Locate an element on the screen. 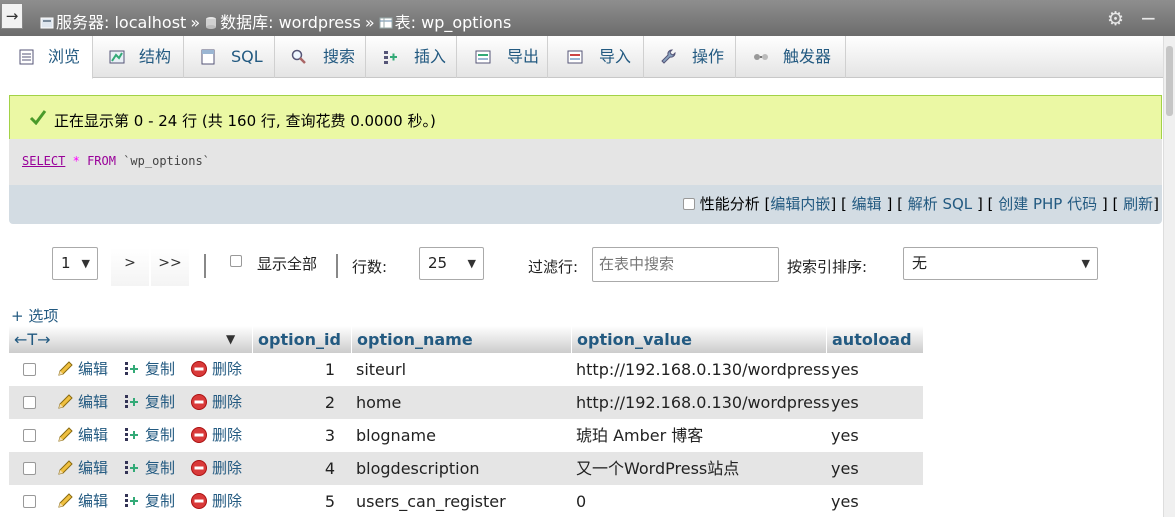 Image resolution: width=1175 pixels, height=517 pixels. settings-gear-icon: ⚙ is located at coordinates (1117, 19).